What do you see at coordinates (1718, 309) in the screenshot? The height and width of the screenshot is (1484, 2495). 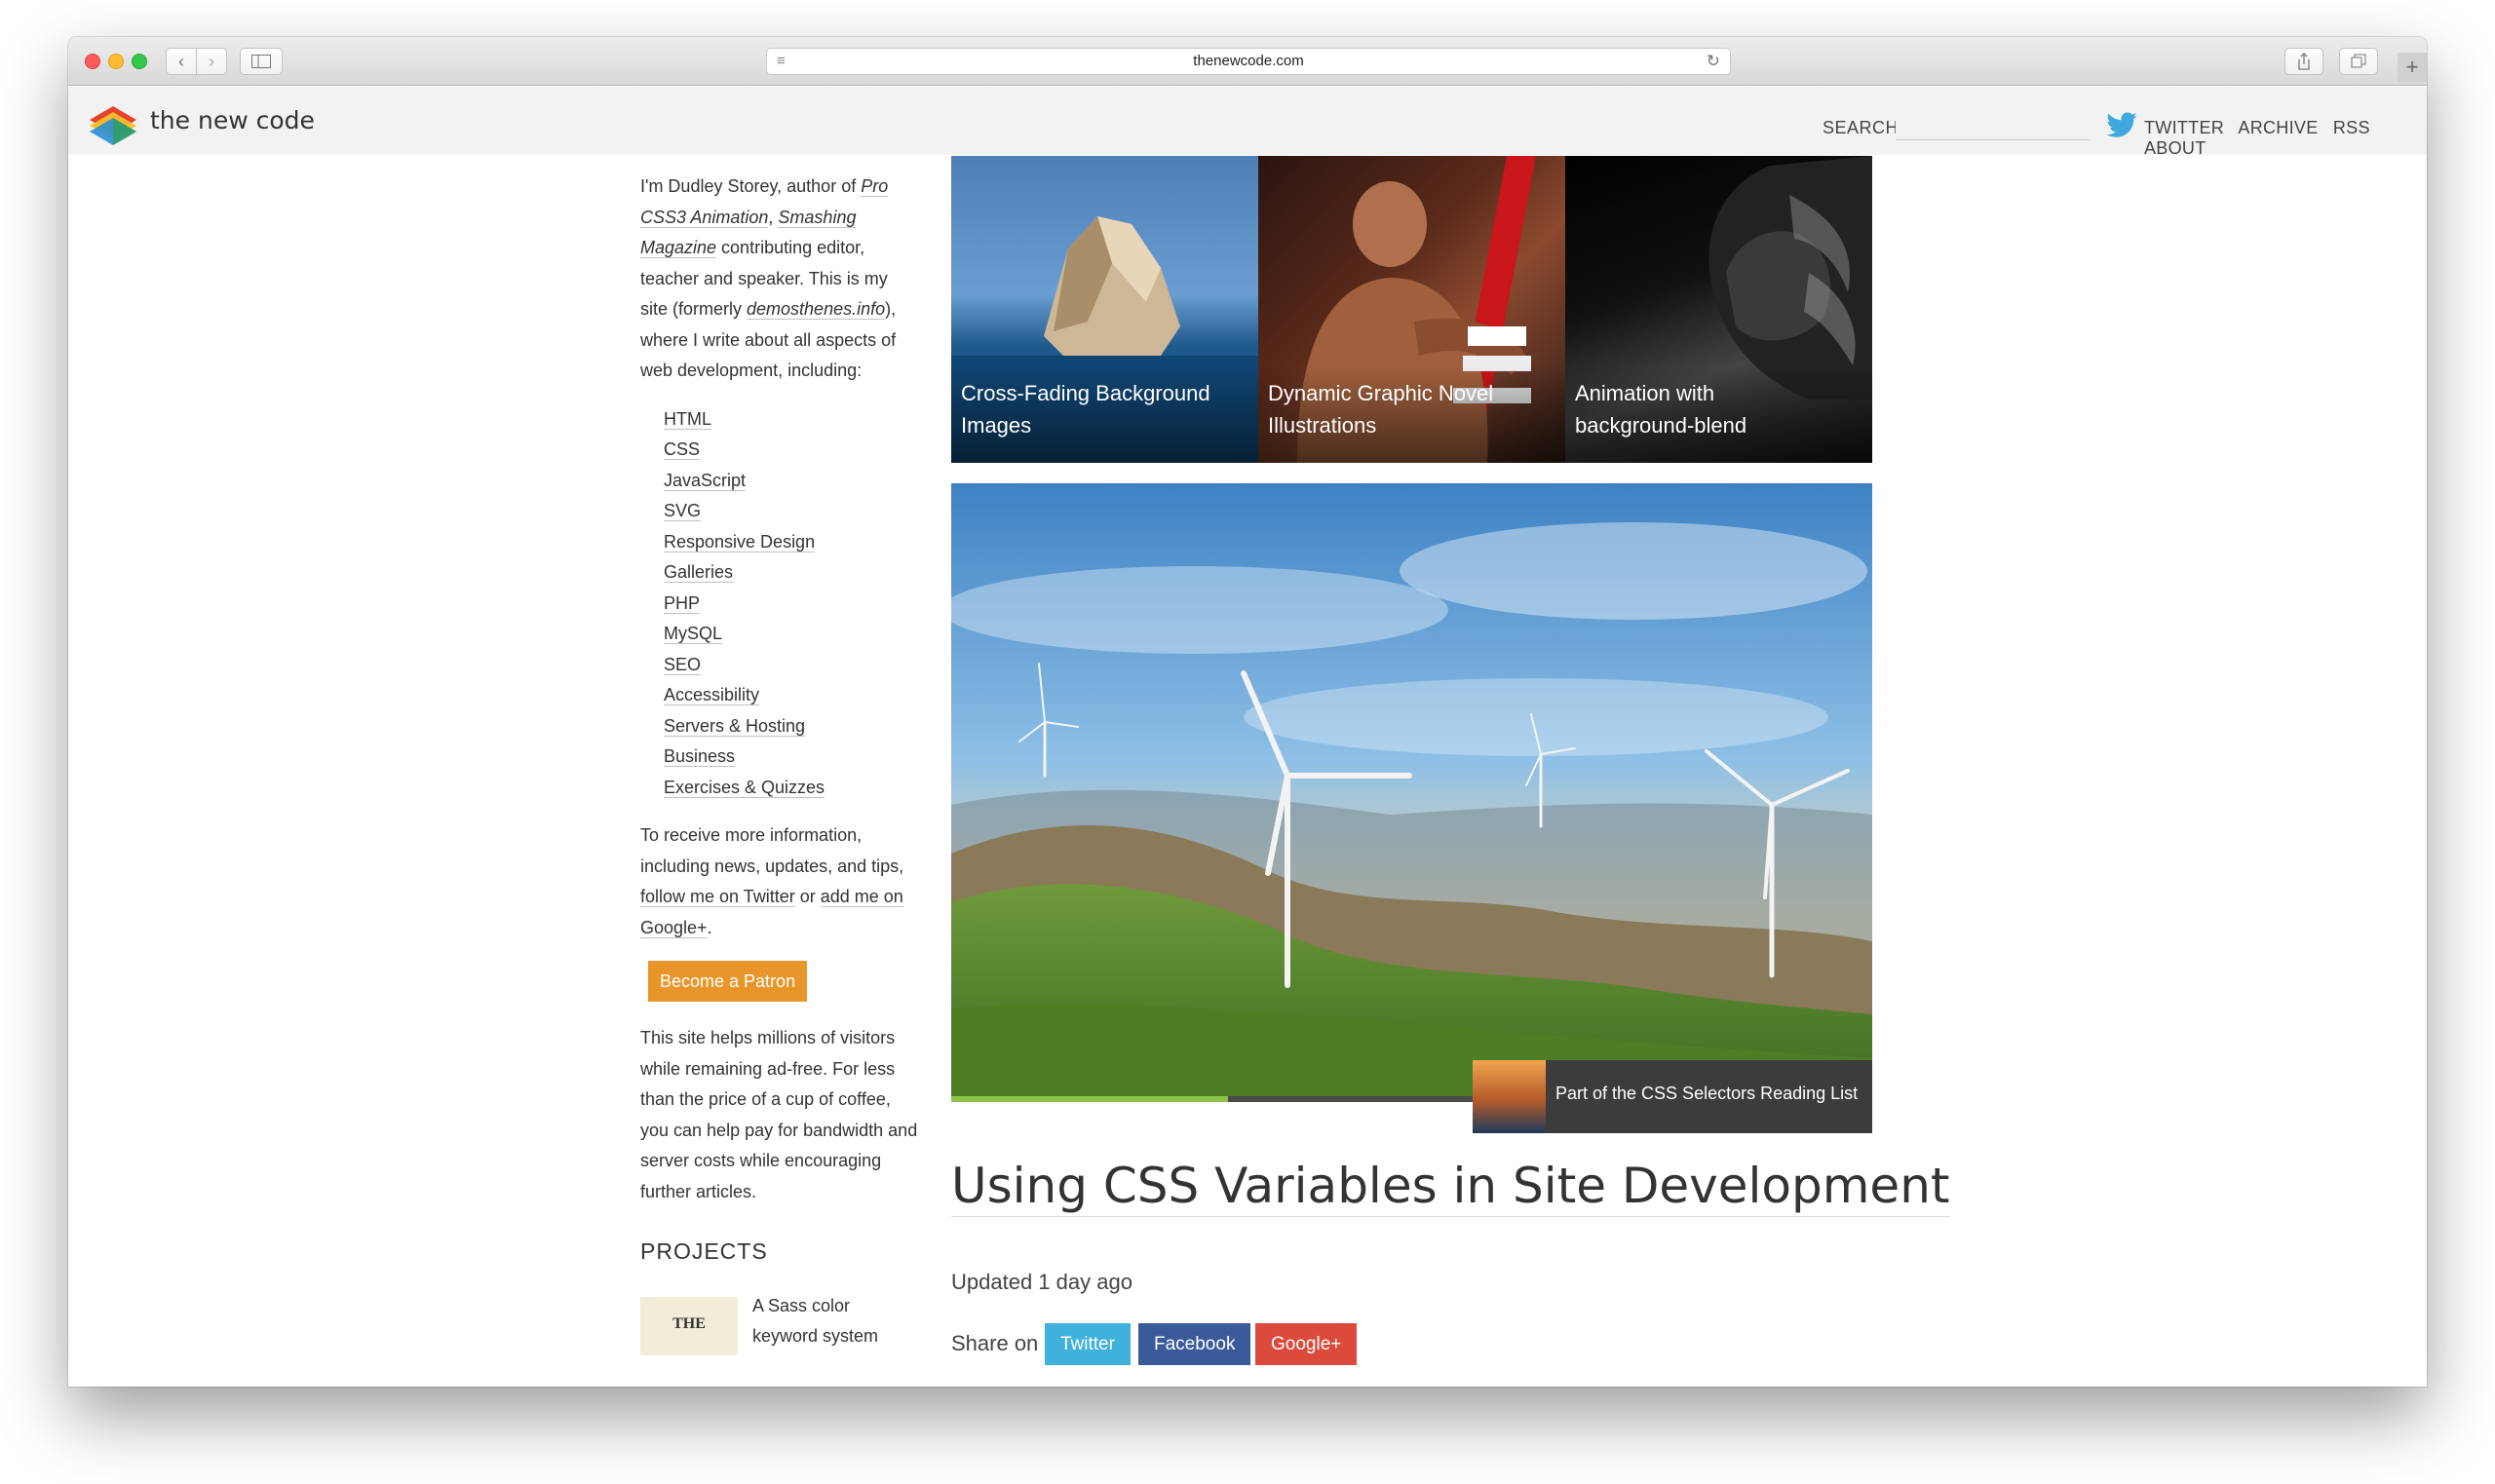 I see `featured-tile: Animation with background-blend` at bounding box center [1718, 309].